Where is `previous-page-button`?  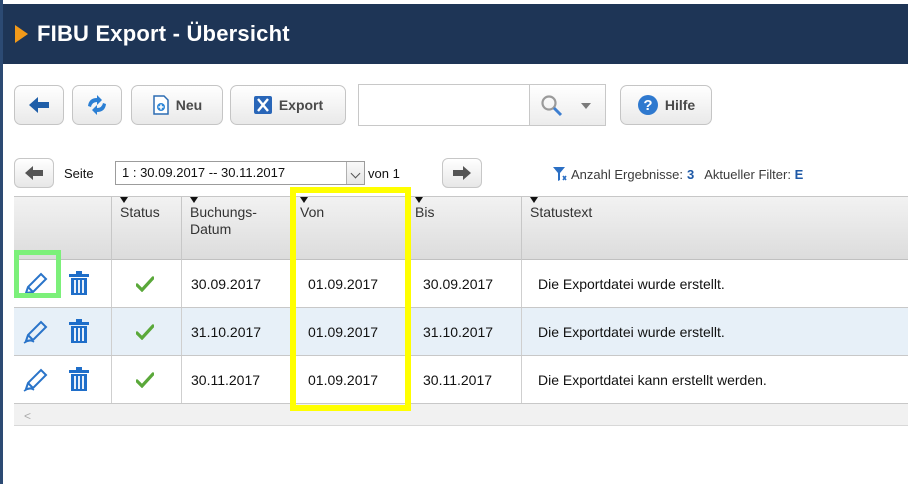
previous-page-button is located at coordinates (34, 173).